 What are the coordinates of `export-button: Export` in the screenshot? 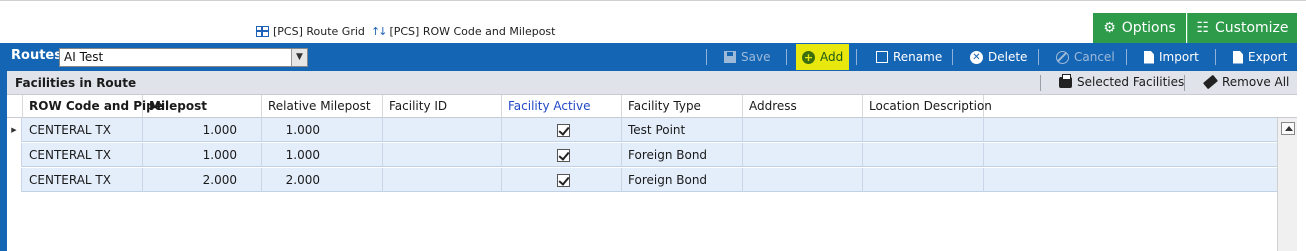 It's located at (1260, 57).